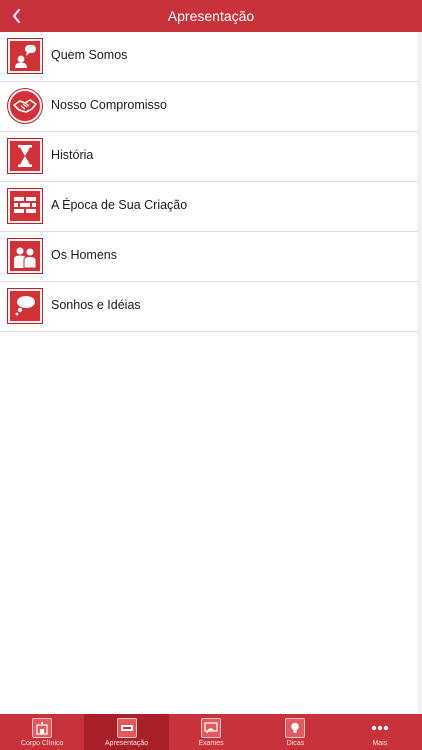  I want to click on scrollbar-gutter, so click(419, 373).